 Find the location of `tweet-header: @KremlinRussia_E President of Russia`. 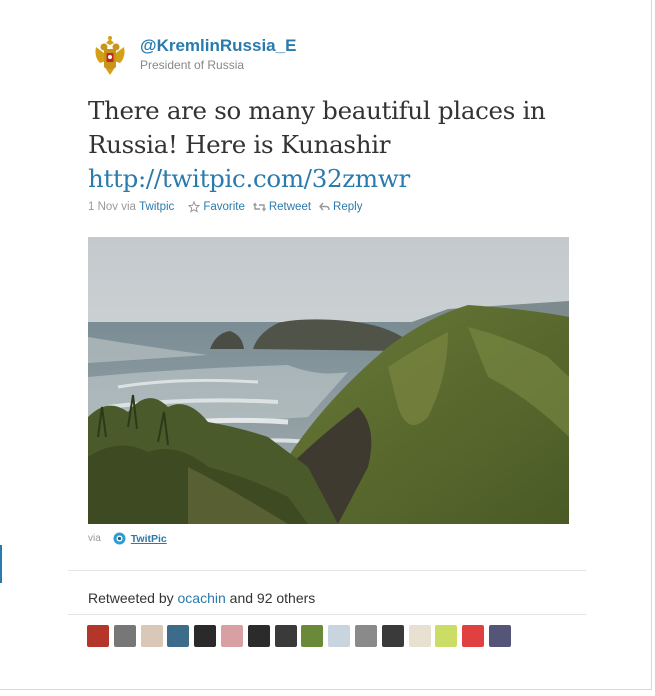

tweet-header: @KremlinRussia_E President of Russia is located at coordinates (192, 59).